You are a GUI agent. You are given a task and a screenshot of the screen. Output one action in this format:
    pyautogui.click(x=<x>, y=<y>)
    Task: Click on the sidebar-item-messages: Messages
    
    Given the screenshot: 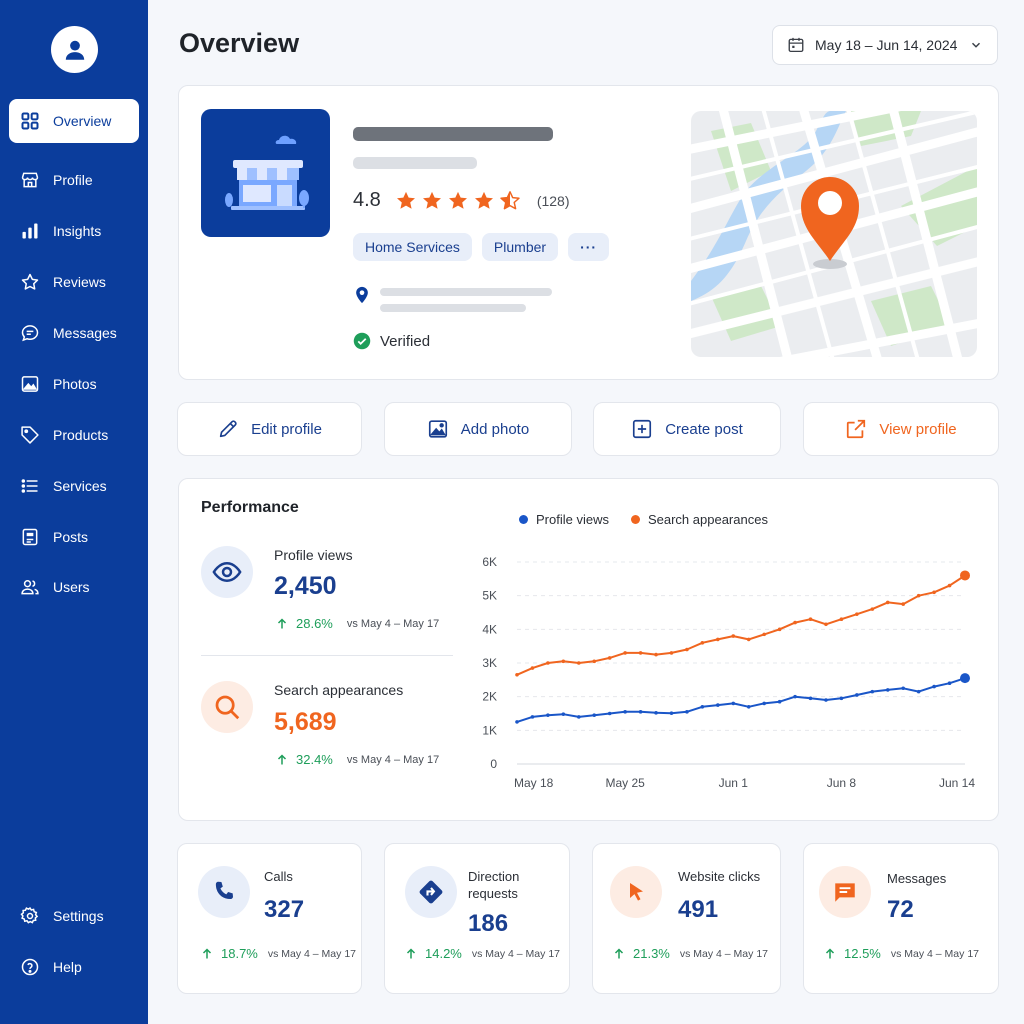 What is the action you would take?
    pyautogui.click(x=74, y=333)
    